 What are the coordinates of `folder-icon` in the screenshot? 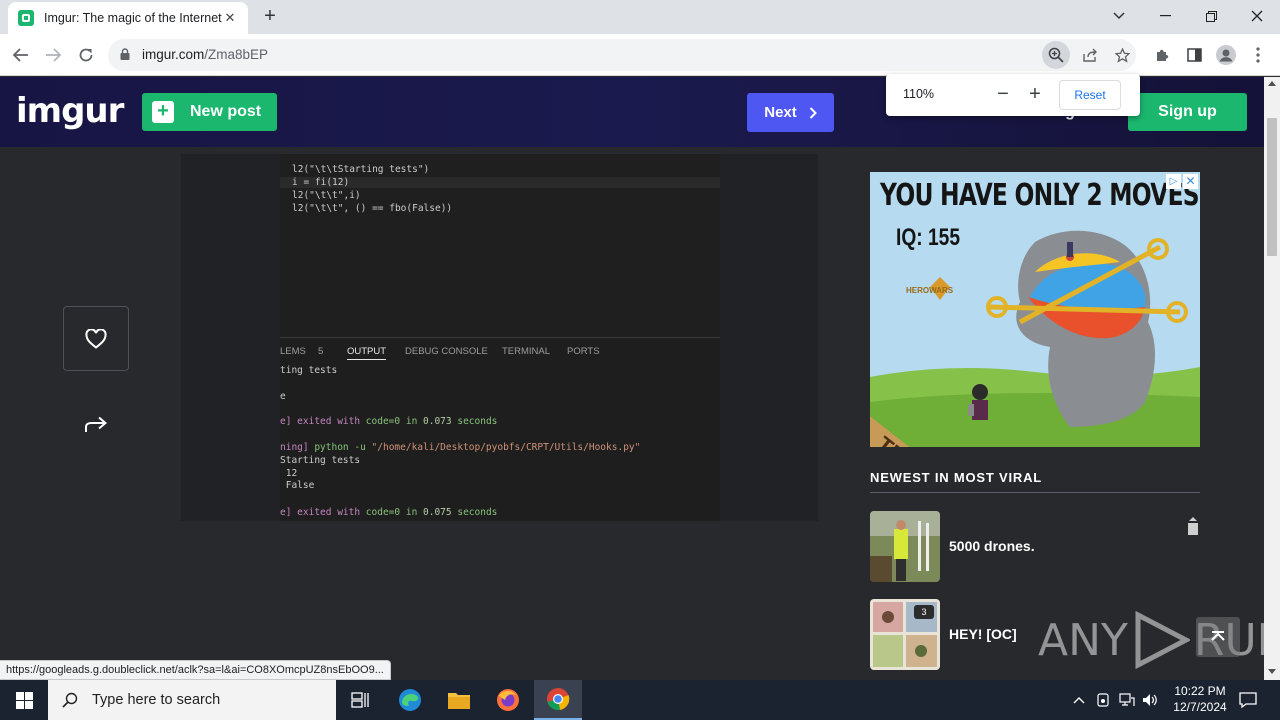 It's located at (459, 701).